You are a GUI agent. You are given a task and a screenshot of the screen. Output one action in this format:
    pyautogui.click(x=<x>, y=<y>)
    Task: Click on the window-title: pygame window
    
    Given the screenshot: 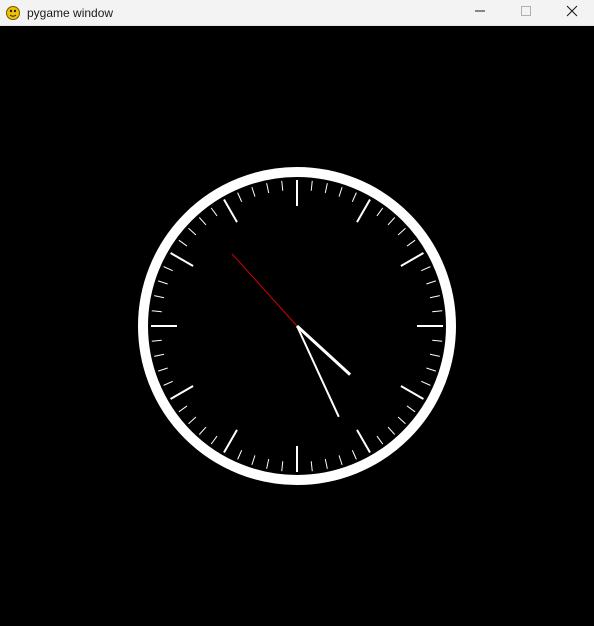 What is the action you would take?
    pyautogui.click(x=70, y=12)
    